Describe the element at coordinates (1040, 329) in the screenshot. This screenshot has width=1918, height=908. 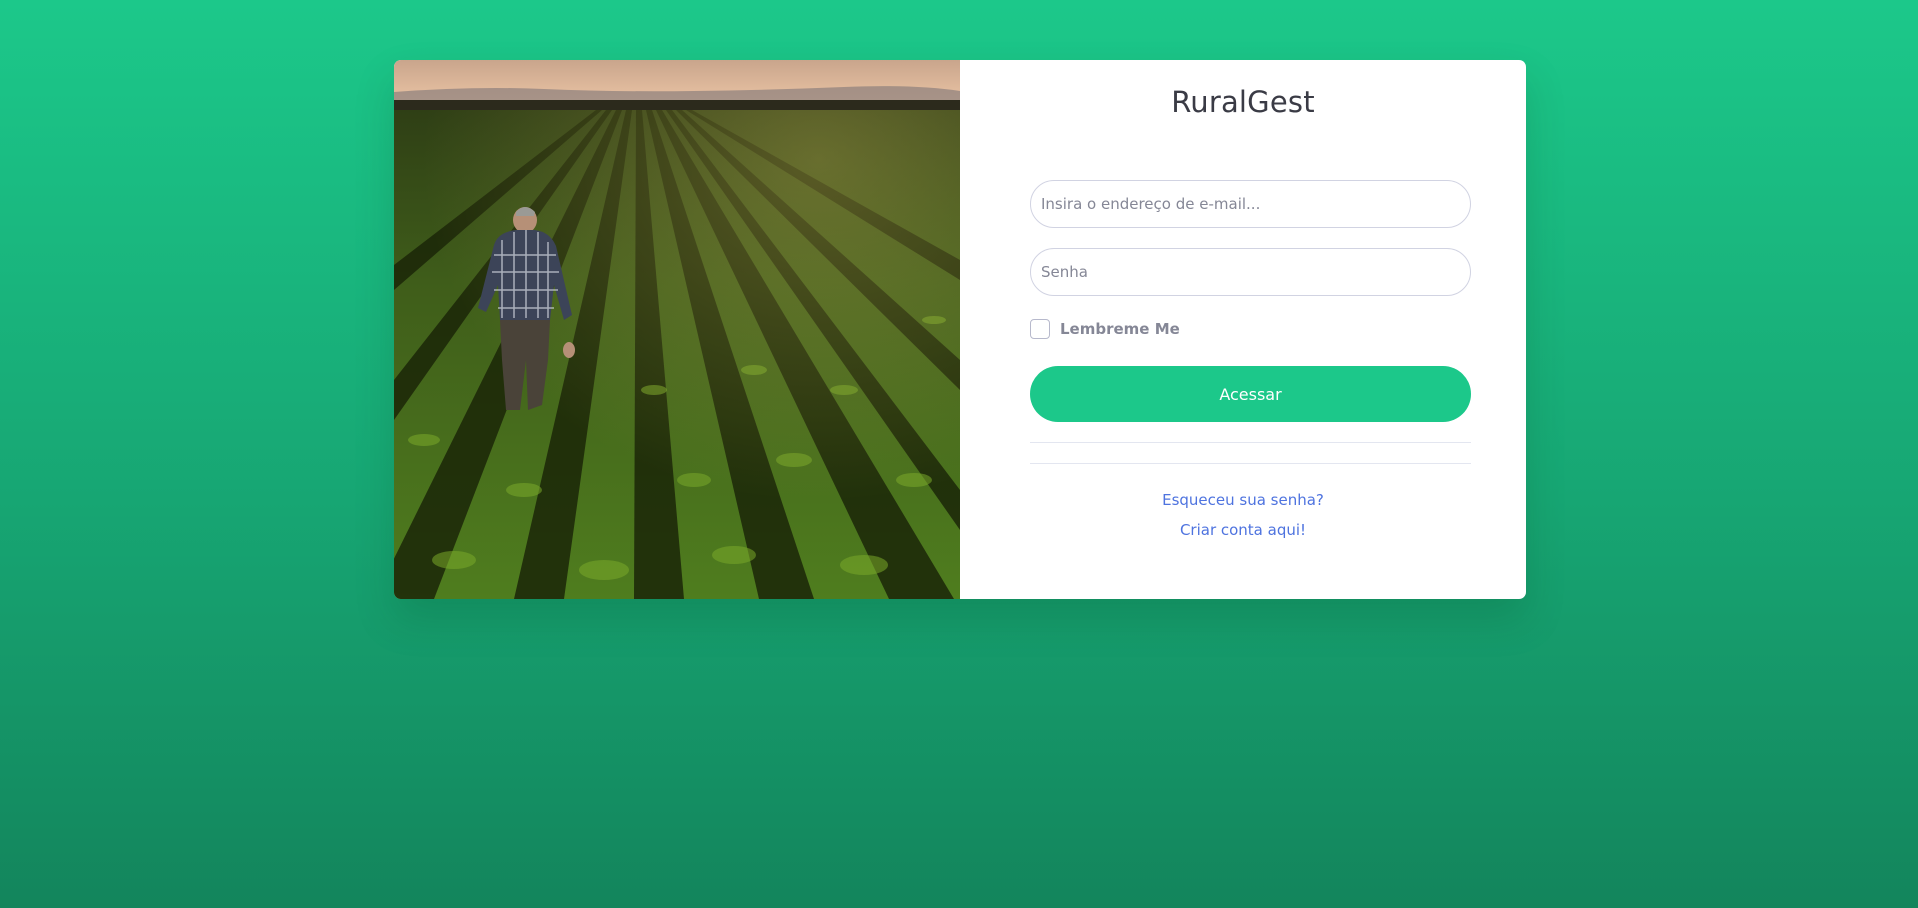
I see `remember-me-checkbox` at that location.